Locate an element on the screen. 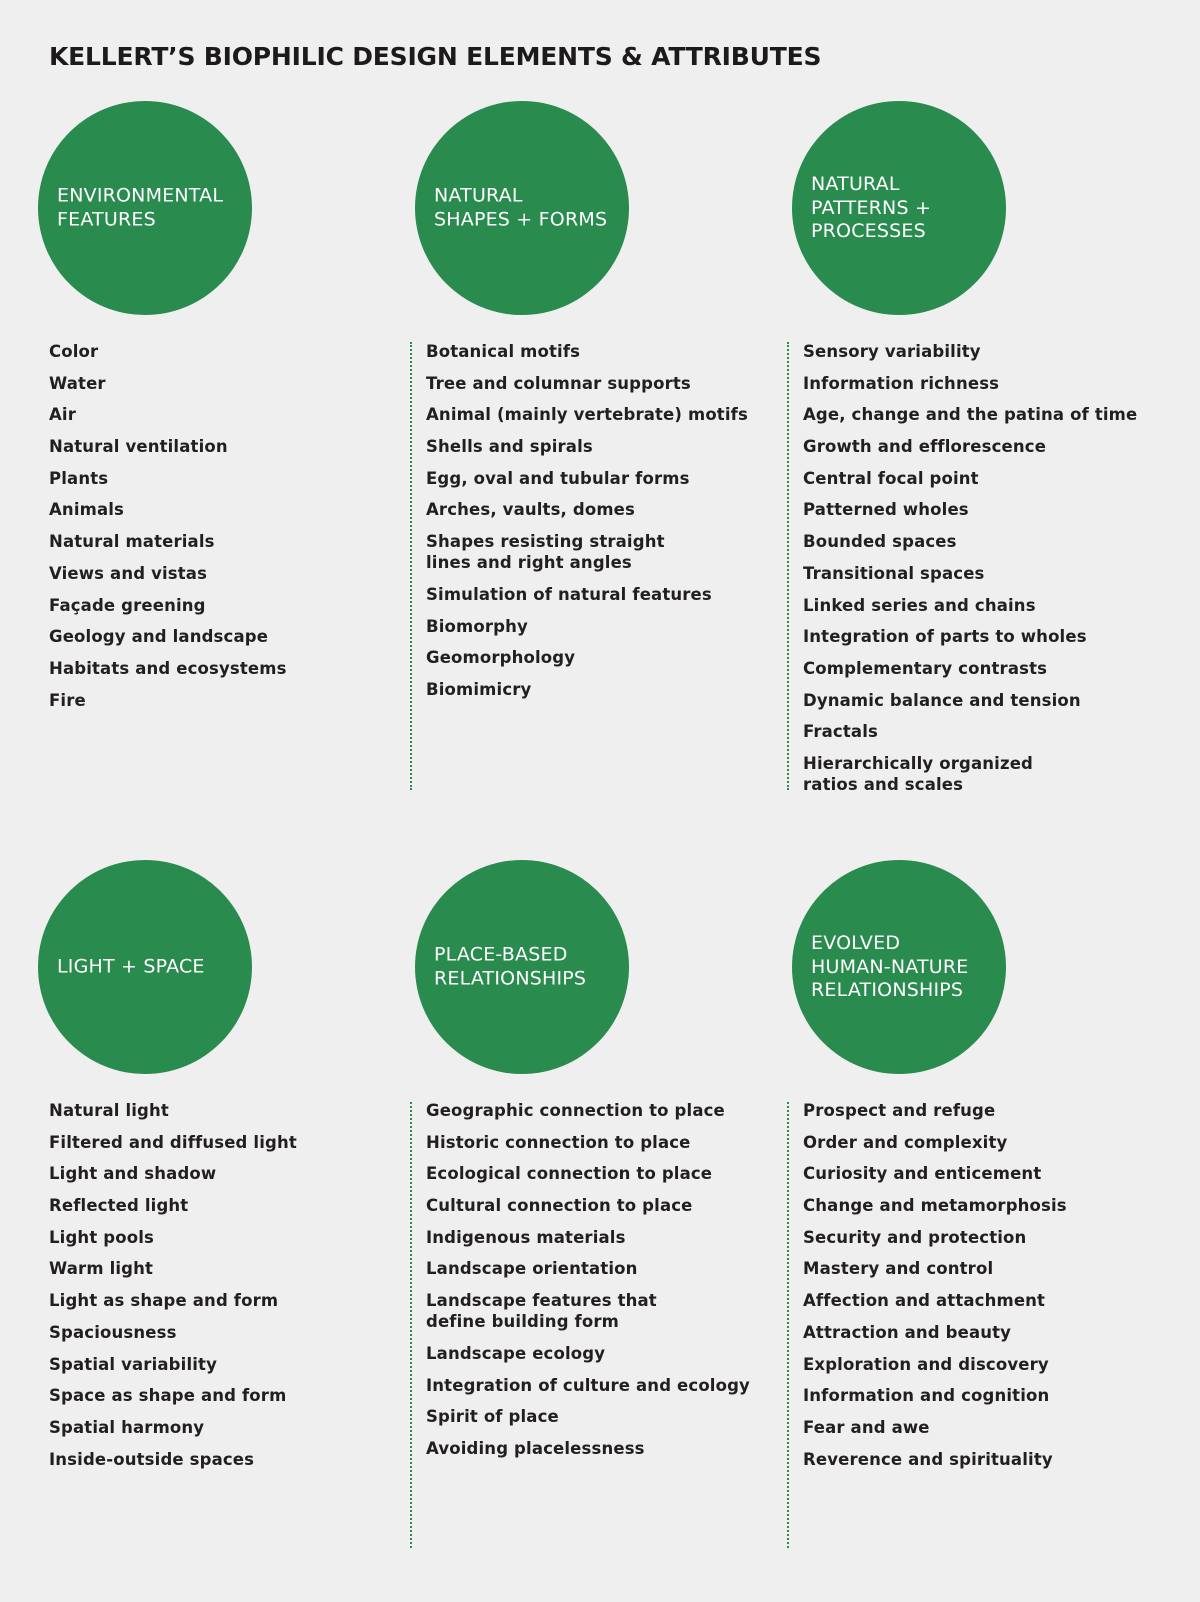 The width and height of the screenshot is (1200, 1602). attribute-item: Space as shape and form is located at coordinates (168, 1396).